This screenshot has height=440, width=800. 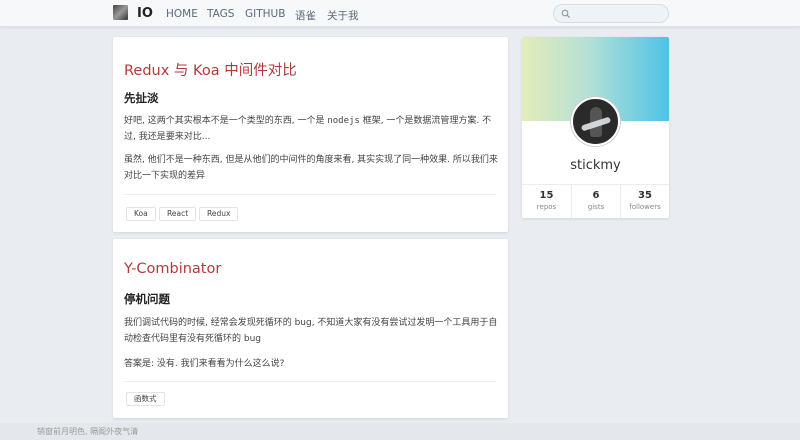 I want to click on tag-react: React, so click(x=178, y=214).